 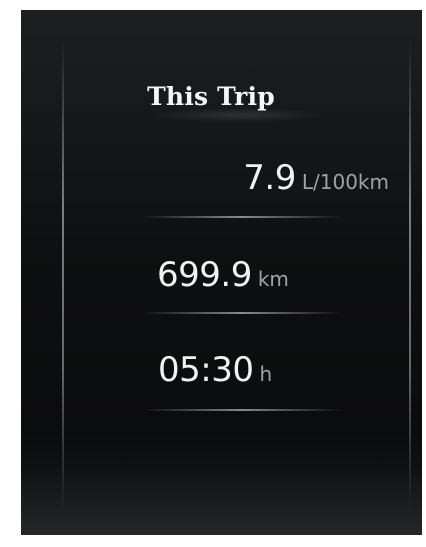 What do you see at coordinates (221, 500) in the screenshot?
I see `bottom-glow` at bounding box center [221, 500].